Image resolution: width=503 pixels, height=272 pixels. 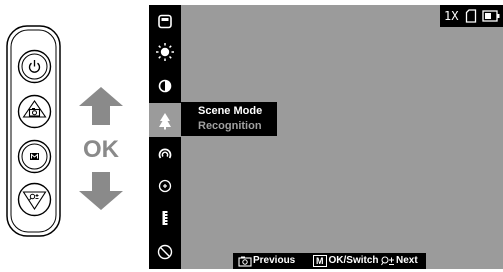 I want to click on calibration-icon, so click(x=165, y=218).